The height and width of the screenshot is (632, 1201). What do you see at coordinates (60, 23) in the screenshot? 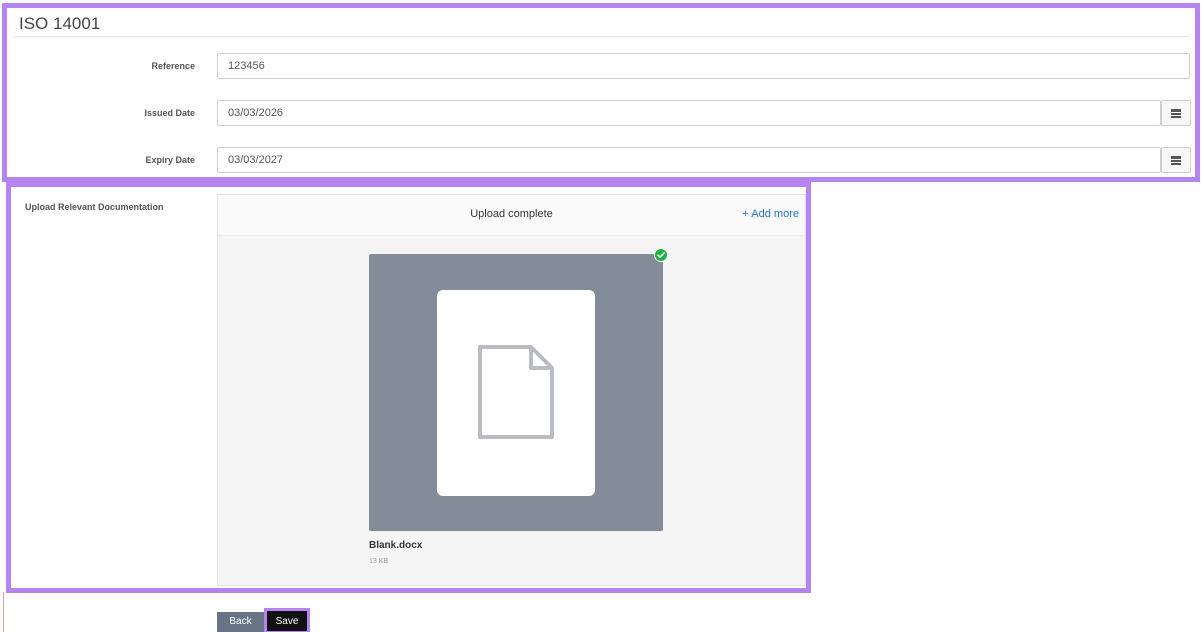
I see `page-title: ISO 14001` at bounding box center [60, 23].